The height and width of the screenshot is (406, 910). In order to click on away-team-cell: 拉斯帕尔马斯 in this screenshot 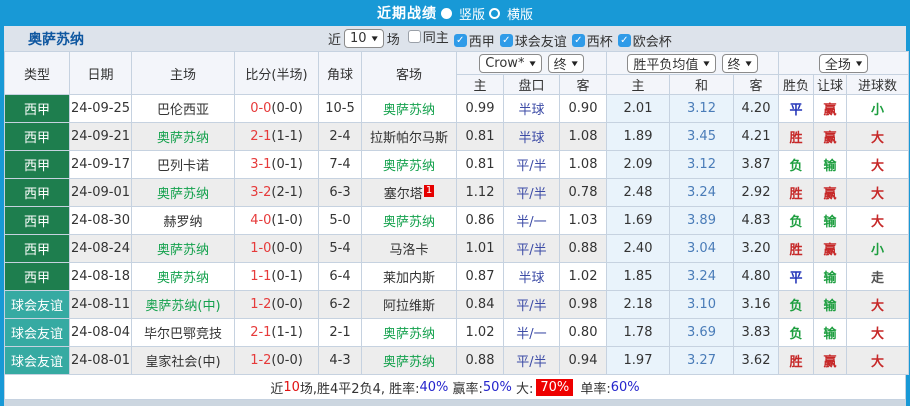, I will do `click(409, 136)`.